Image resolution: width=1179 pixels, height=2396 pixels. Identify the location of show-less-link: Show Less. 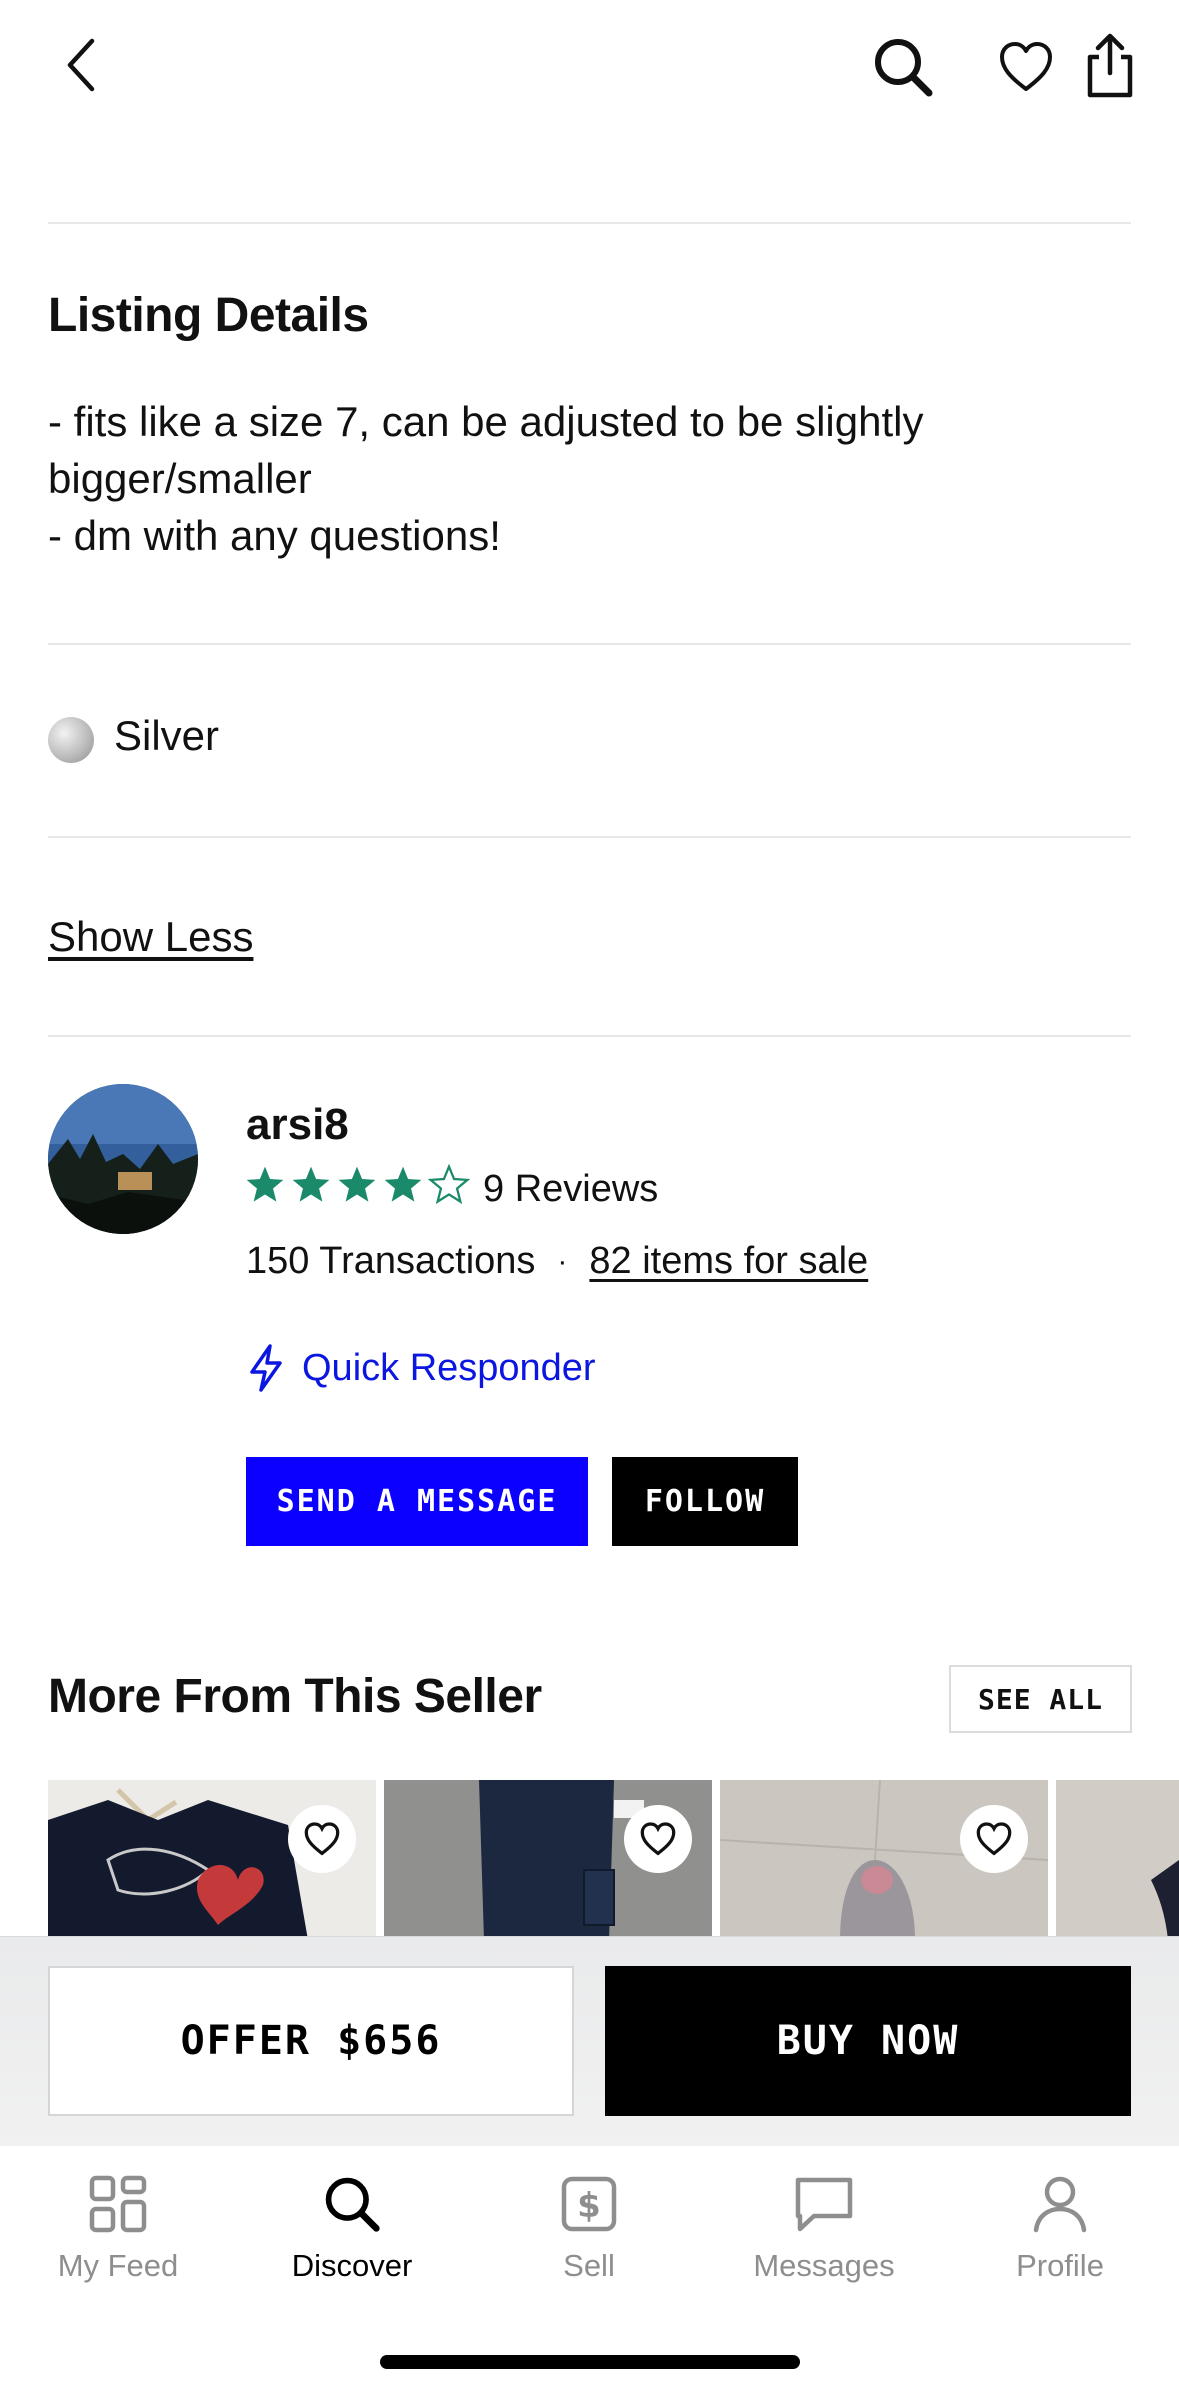
(150, 937).